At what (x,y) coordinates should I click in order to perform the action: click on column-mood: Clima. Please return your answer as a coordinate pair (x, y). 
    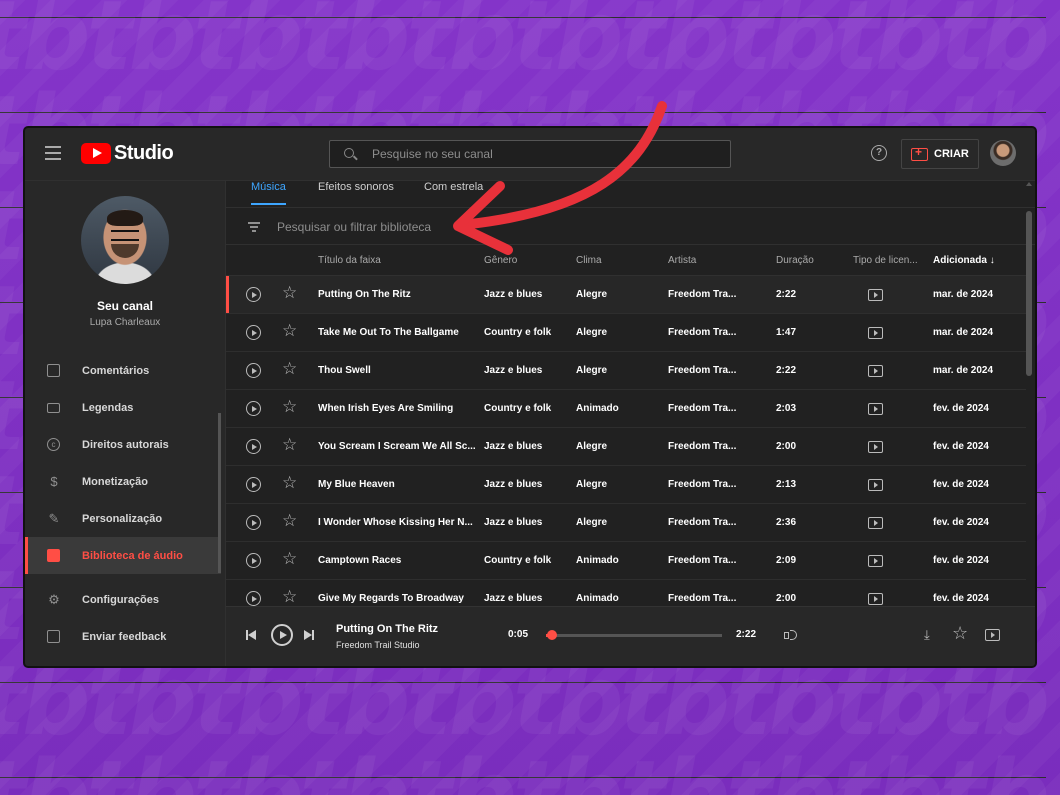
    Looking at the image, I should click on (589, 260).